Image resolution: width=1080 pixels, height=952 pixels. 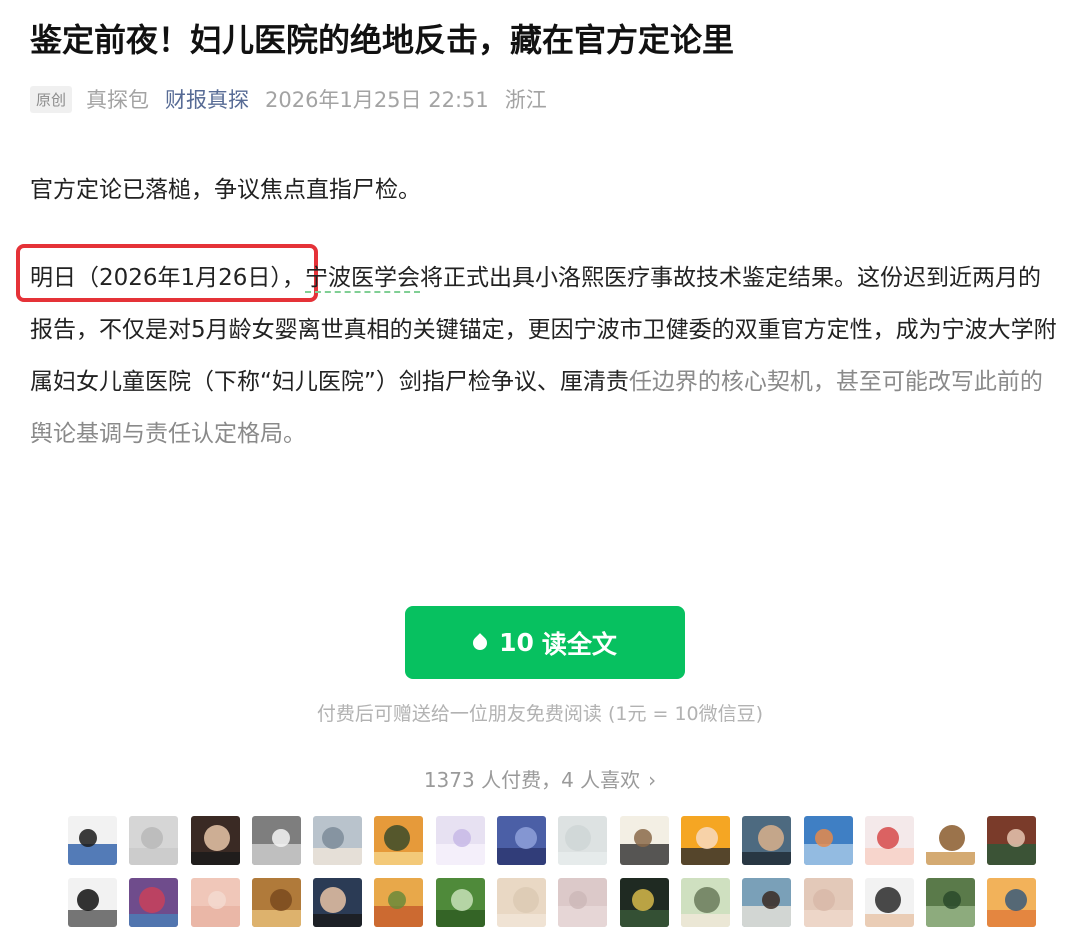 What do you see at coordinates (225, 190) in the screenshot?
I see `lead-paragraph: 官方定论已落槌，争议焦点直指尸检。` at bounding box center [225, 190].